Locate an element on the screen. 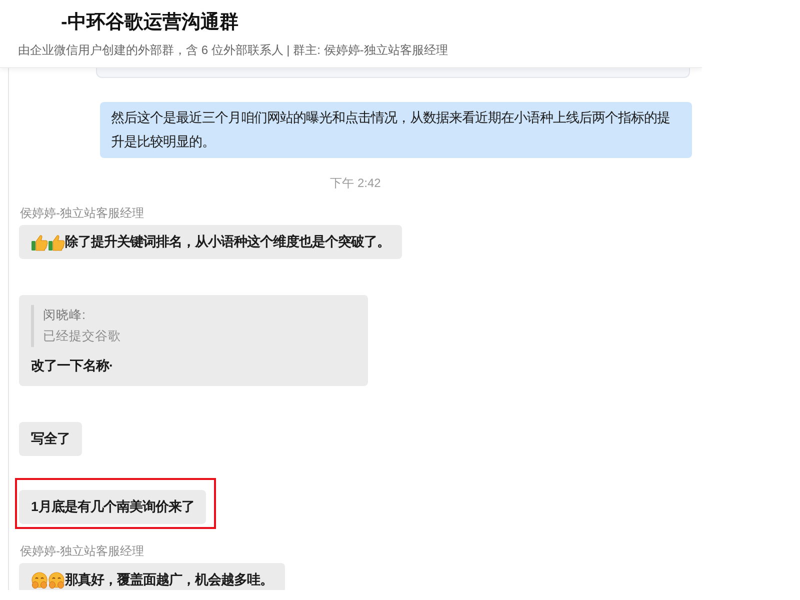 The width and height of the screenshot is (800, 600). quoted-message-bubble: 闵晓峰: 已经提交谷歌 改了一下名称· is located at coordinates (193, 340).